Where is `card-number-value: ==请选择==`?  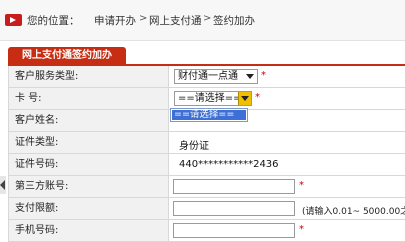
card-number-value: ==请选择== is located at coordinates (210, 98).